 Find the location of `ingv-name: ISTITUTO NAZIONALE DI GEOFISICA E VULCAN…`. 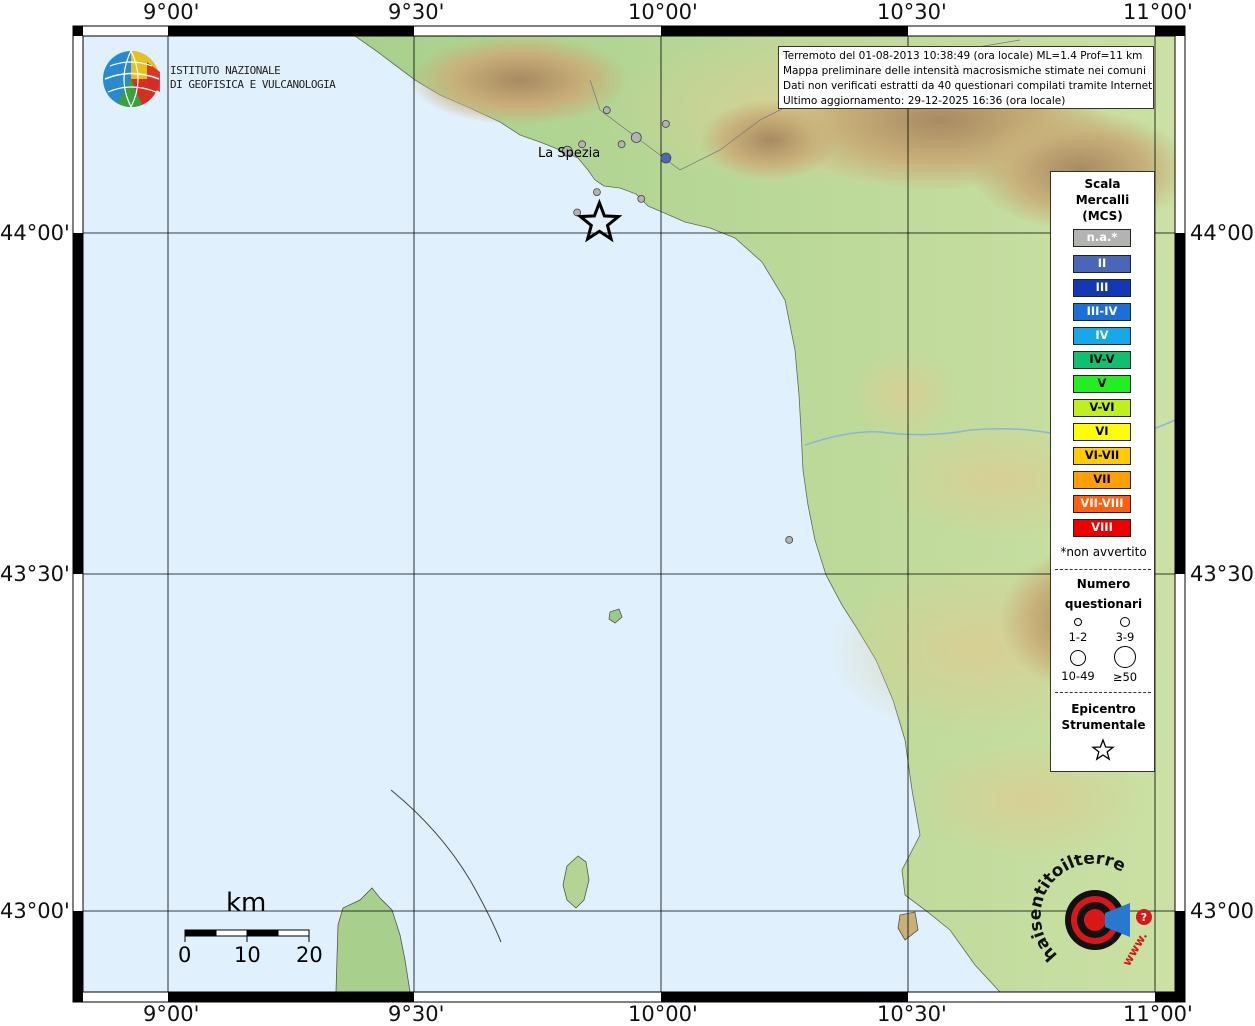

ingv-name: ISTITUTO NAZIONALE DI GEOFISICA E VULCAN… is located at coordinates (253, 78).